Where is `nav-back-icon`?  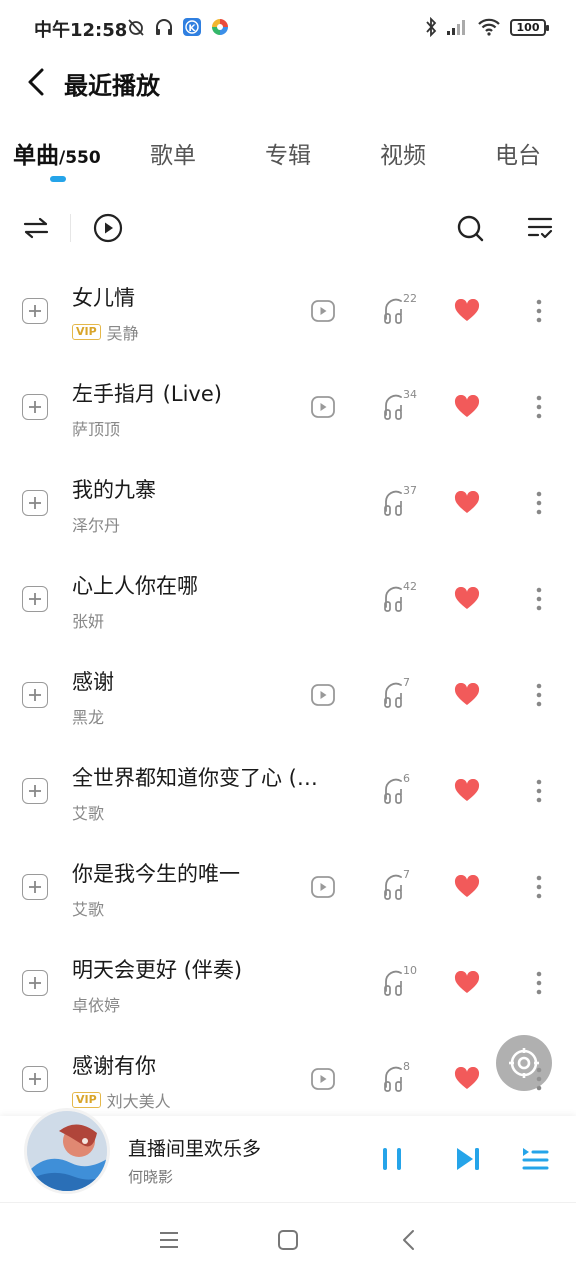 nav-back-icon is located at coordinates (408, 1240).